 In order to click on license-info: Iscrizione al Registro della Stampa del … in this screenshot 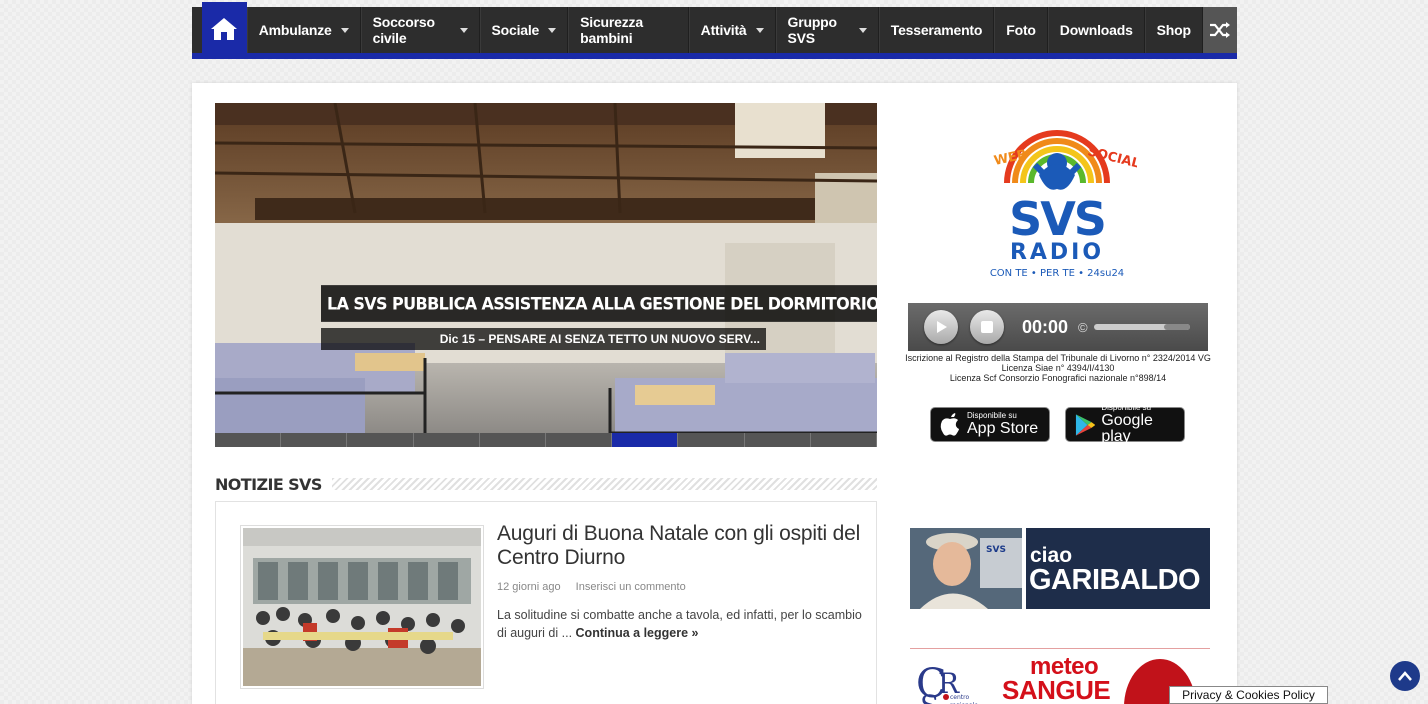, I will do `click(1058, 368)`.